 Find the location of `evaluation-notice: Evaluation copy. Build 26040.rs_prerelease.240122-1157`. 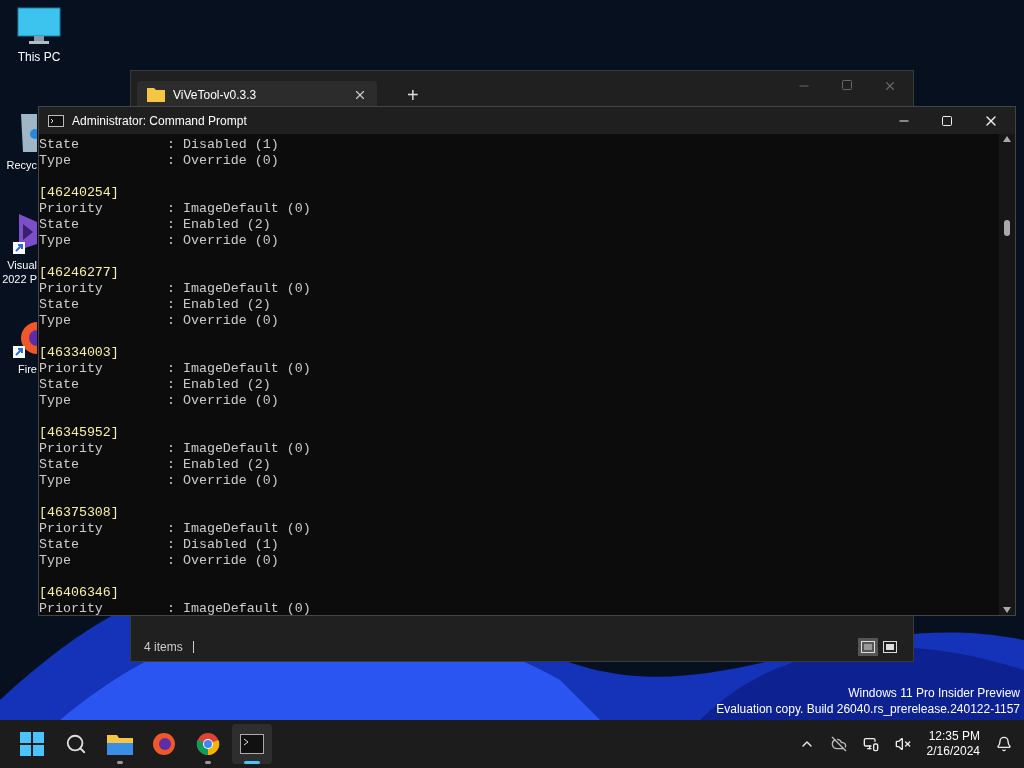

evaluation-notice: Evaluation copy. Build 26040.rs_prerelease.240122-1157 is located at coordinates (868, 709).